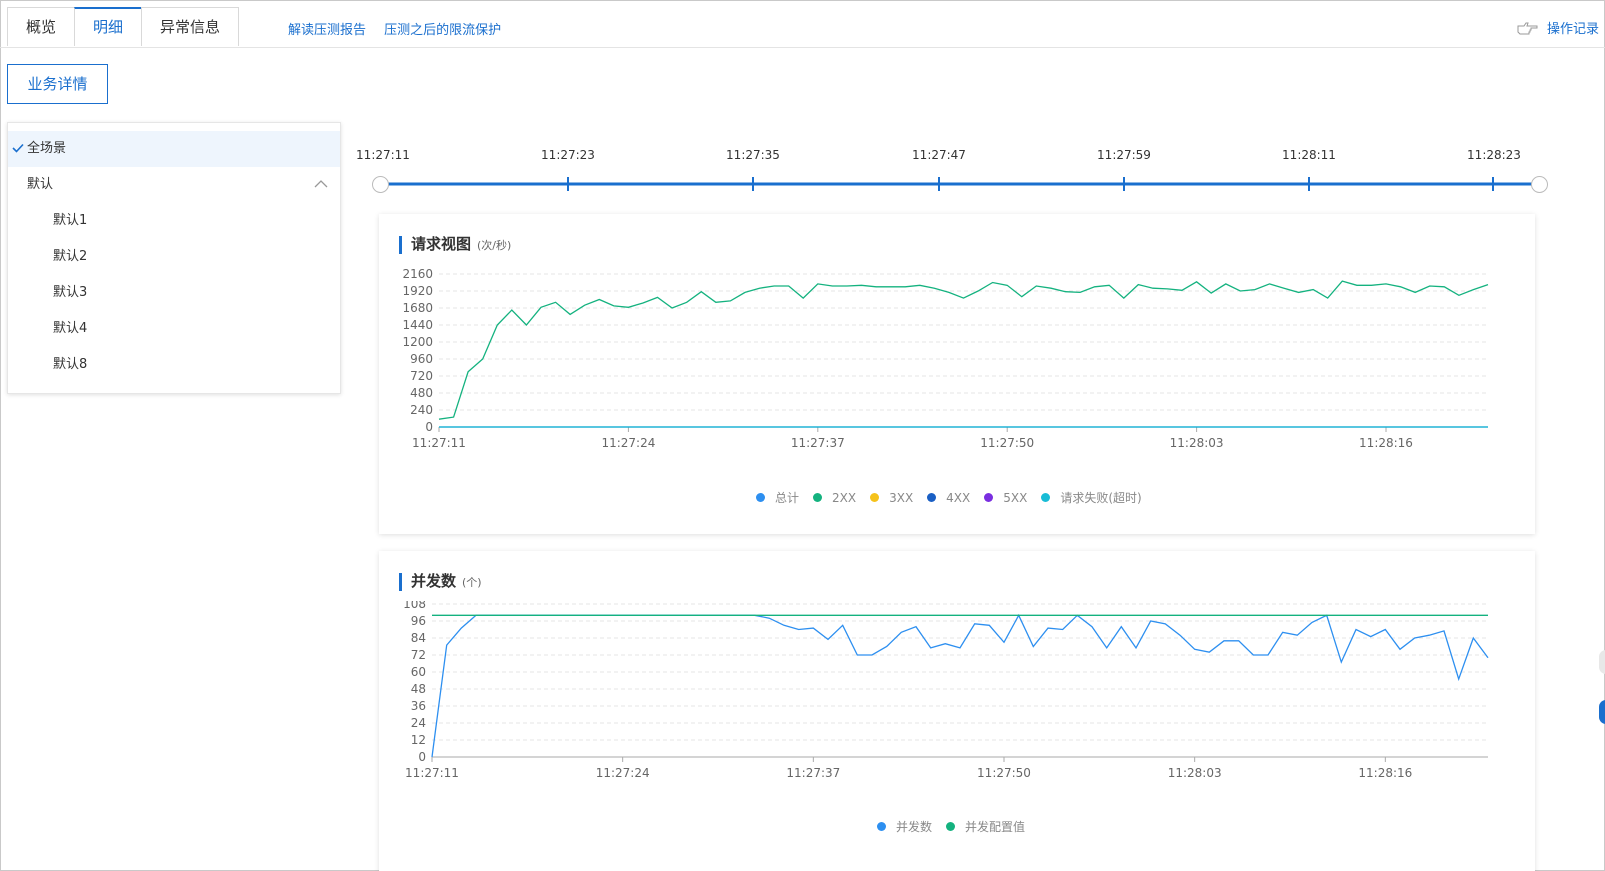  Describe the element at coordinates (939, 155) in the screenshot. I see `timeline-tick-label: 11:27:47` at that location.